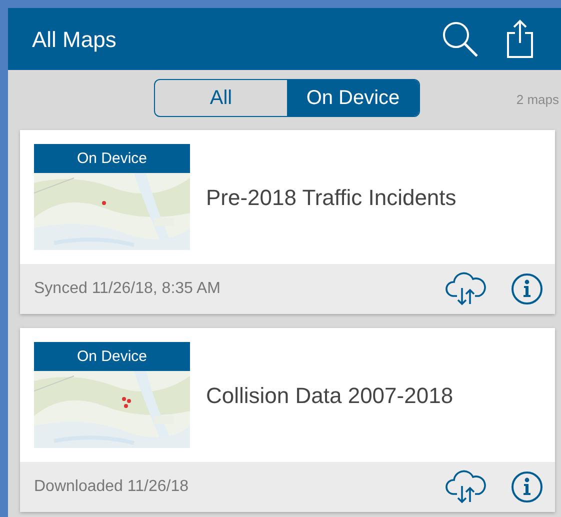 This screenshot has width=561, height=517. What do you see at coordinates (353, 98) in the screenshot?
I see `segment-tab: On Device` at bounding box center [353, 98].